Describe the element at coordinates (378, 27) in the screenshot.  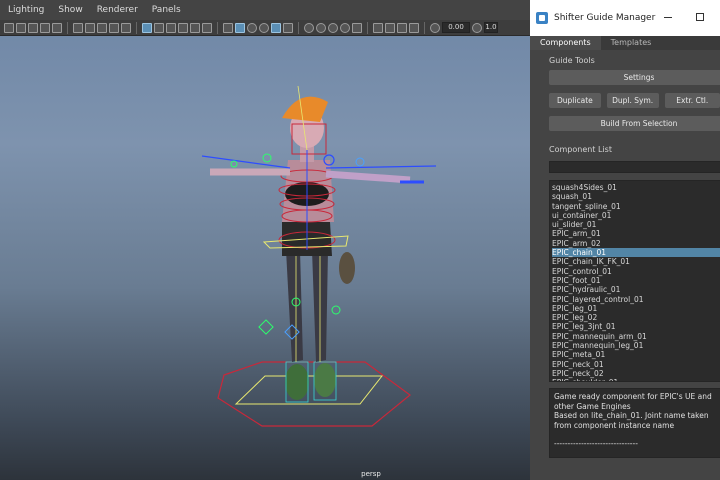
I see `isolate-select-icon` at that location.